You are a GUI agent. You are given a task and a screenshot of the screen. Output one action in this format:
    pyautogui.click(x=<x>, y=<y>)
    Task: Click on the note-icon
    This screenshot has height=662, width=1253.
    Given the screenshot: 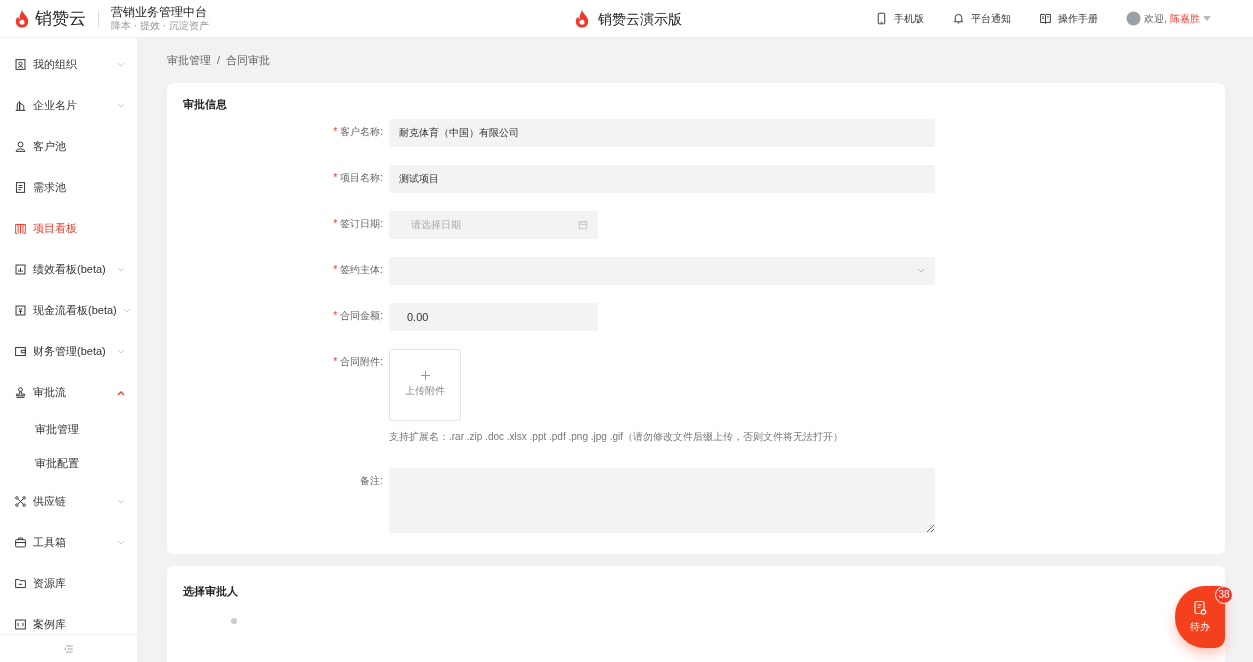 What is the action you would take?
    pyautogui.click(x=1200, y=608)
    